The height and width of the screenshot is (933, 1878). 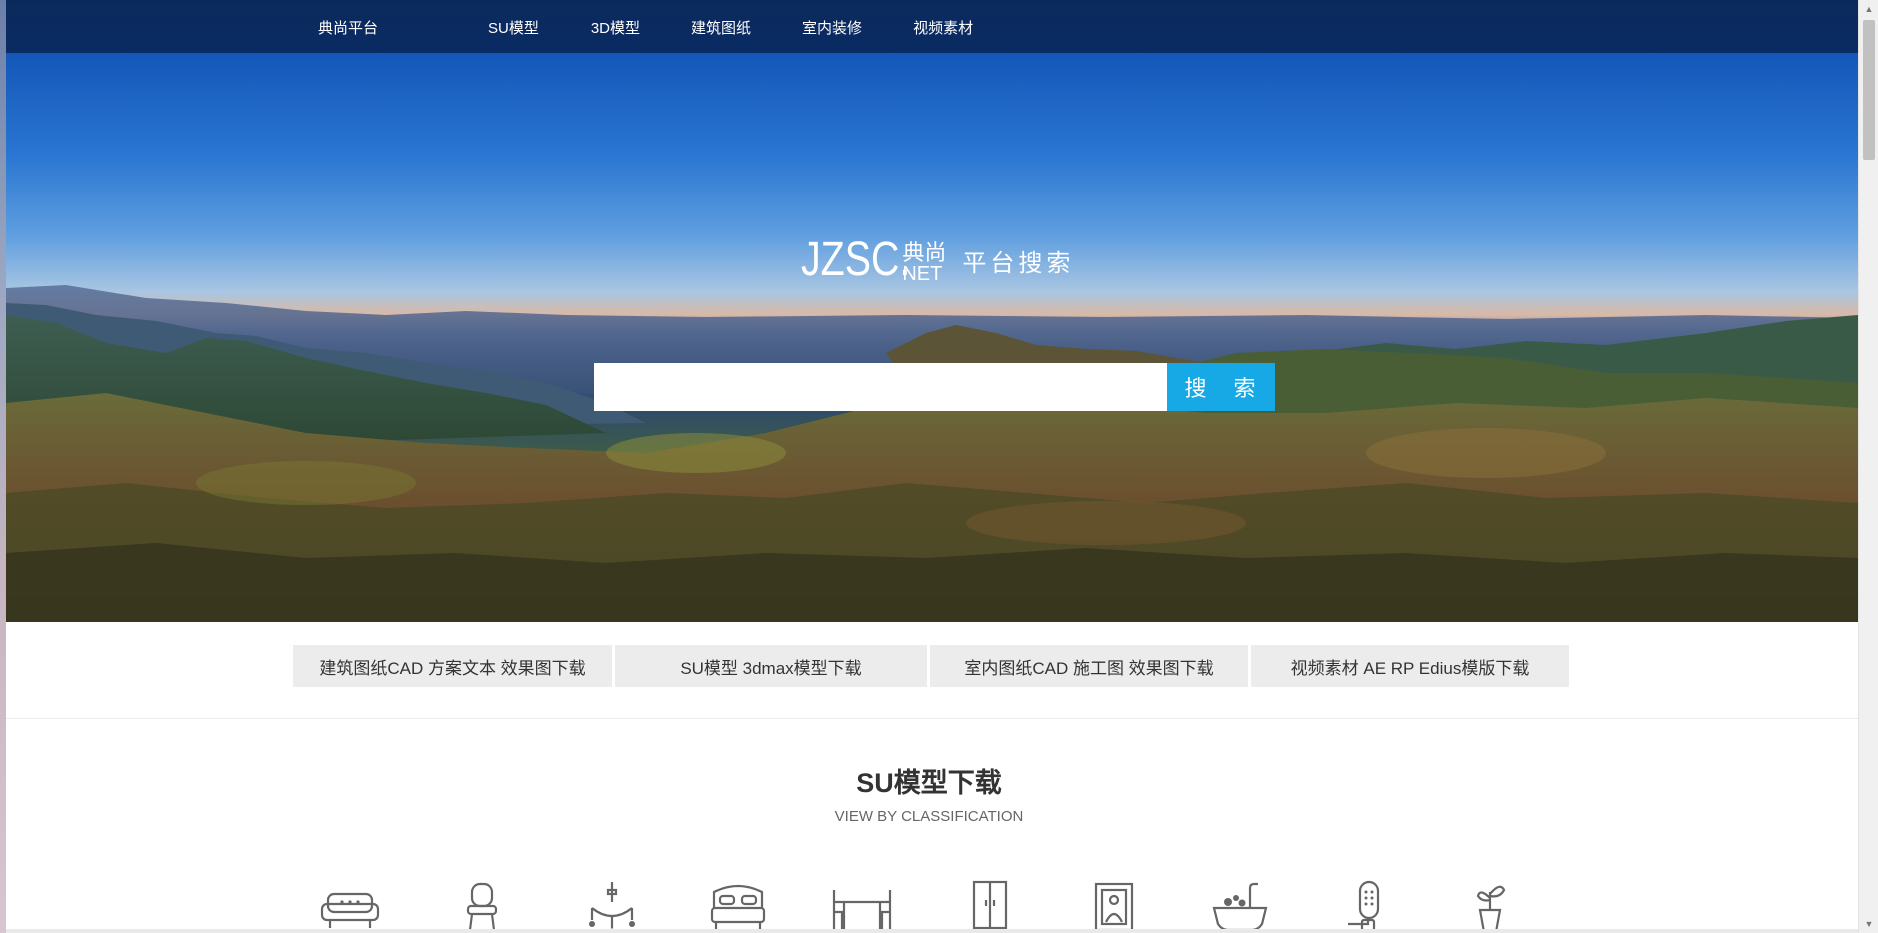 I want to click on search-bar: 搜 索, so click(x=934, y=387).